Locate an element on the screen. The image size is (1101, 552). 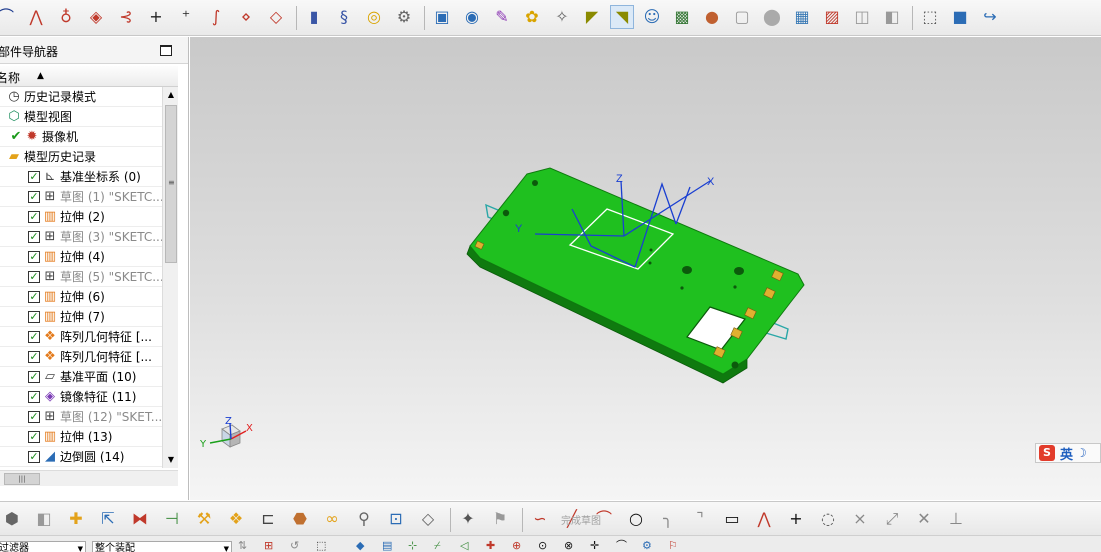
material-ball-icon: ● is located at coordinates (712, 17).